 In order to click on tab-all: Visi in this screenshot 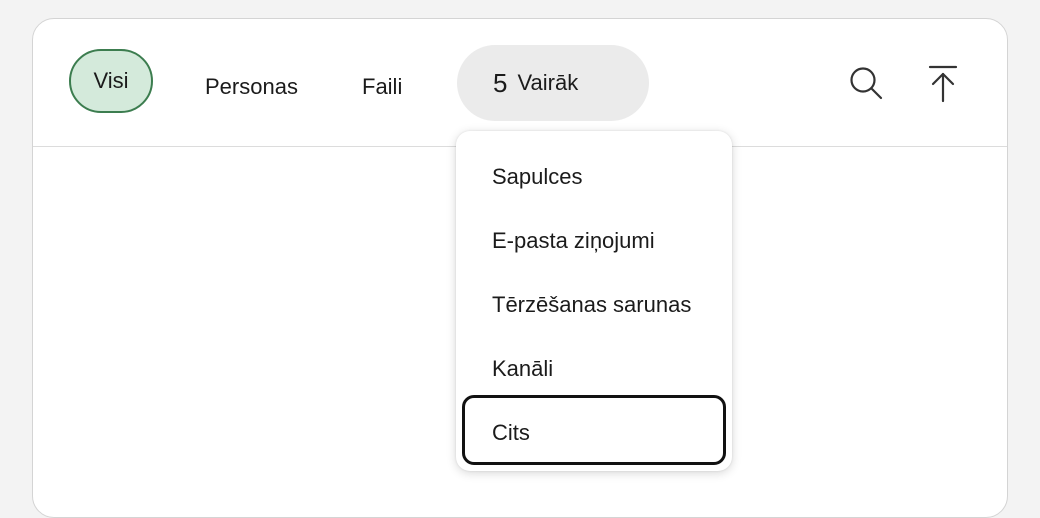, I will do `click(111, 81)`.